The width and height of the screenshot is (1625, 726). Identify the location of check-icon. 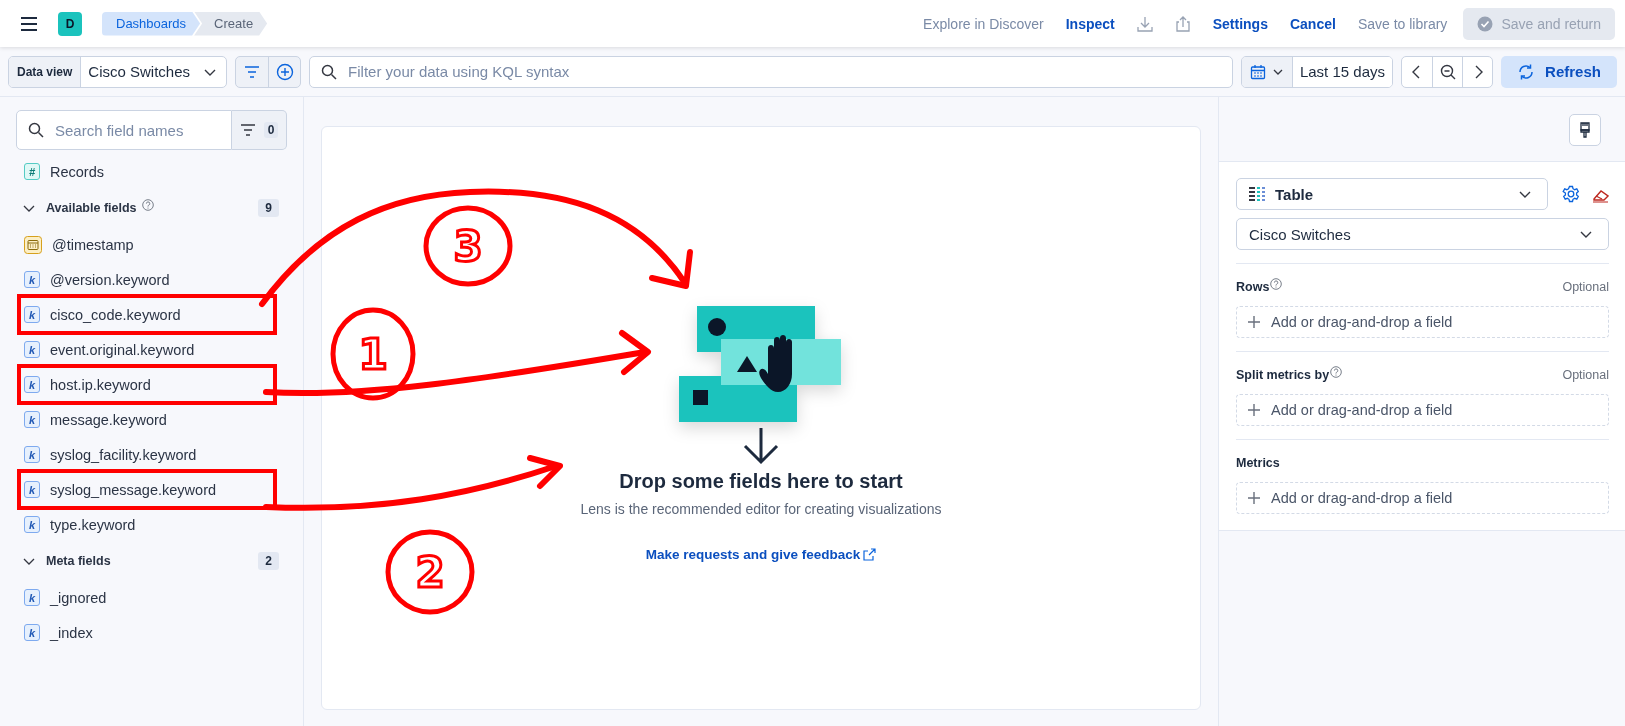
(1485, 23).